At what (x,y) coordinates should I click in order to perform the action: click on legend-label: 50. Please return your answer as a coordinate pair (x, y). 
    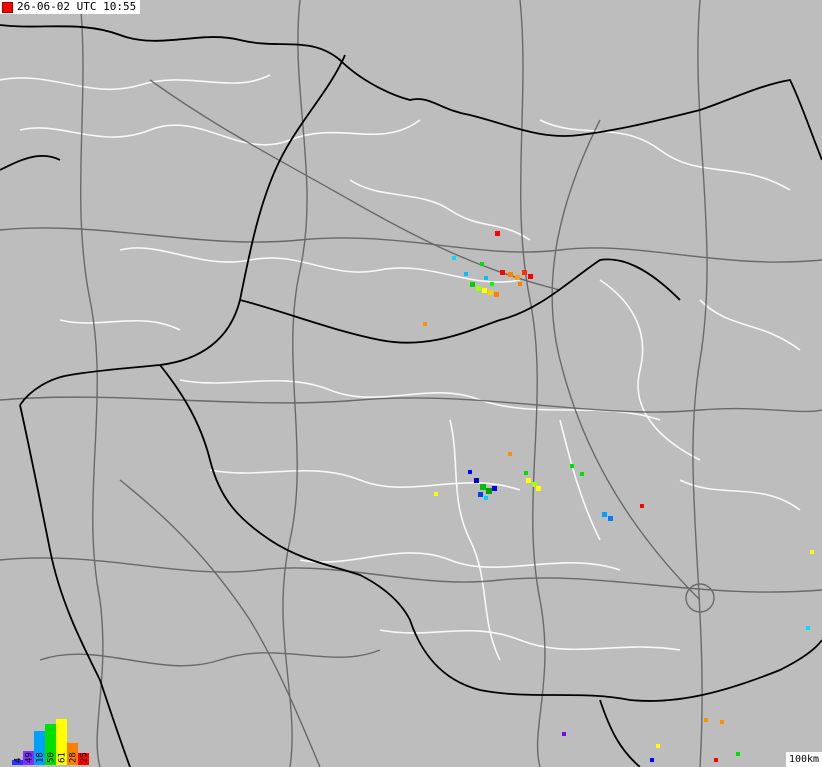
    Looking at the image, I should click on (52, 757).